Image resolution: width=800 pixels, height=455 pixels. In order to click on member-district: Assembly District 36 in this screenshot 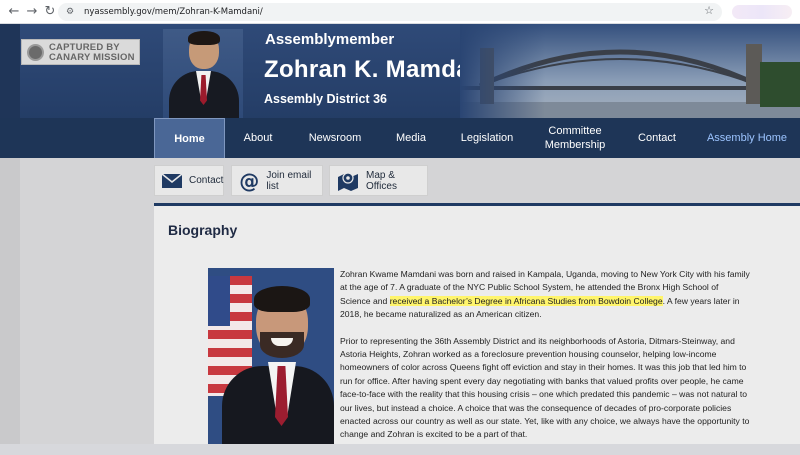, I will do `click(325, 99)`.